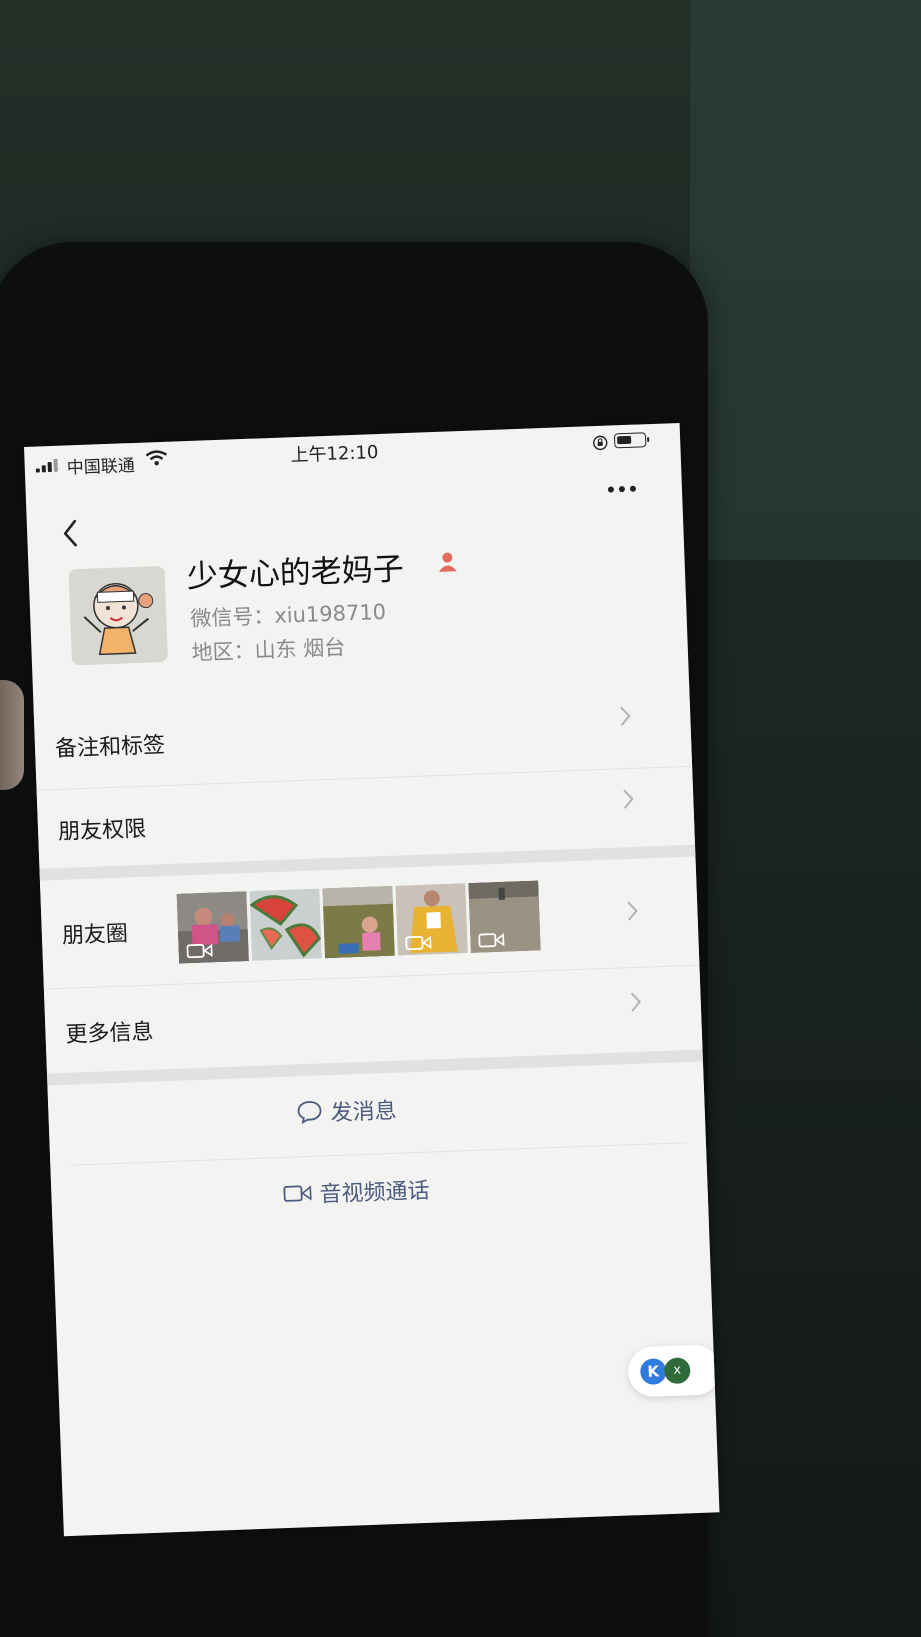  I want to click on video-call-content: 音视频通话, so click(356, 1191).